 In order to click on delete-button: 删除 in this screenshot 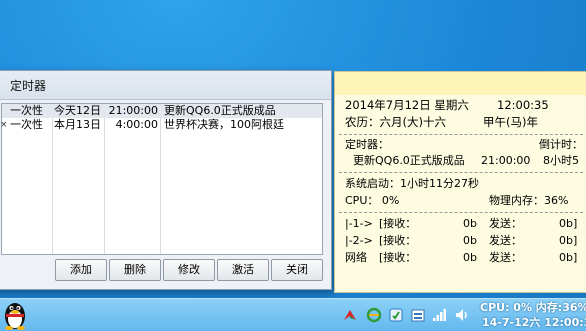, I will do `click(135, 270)`.